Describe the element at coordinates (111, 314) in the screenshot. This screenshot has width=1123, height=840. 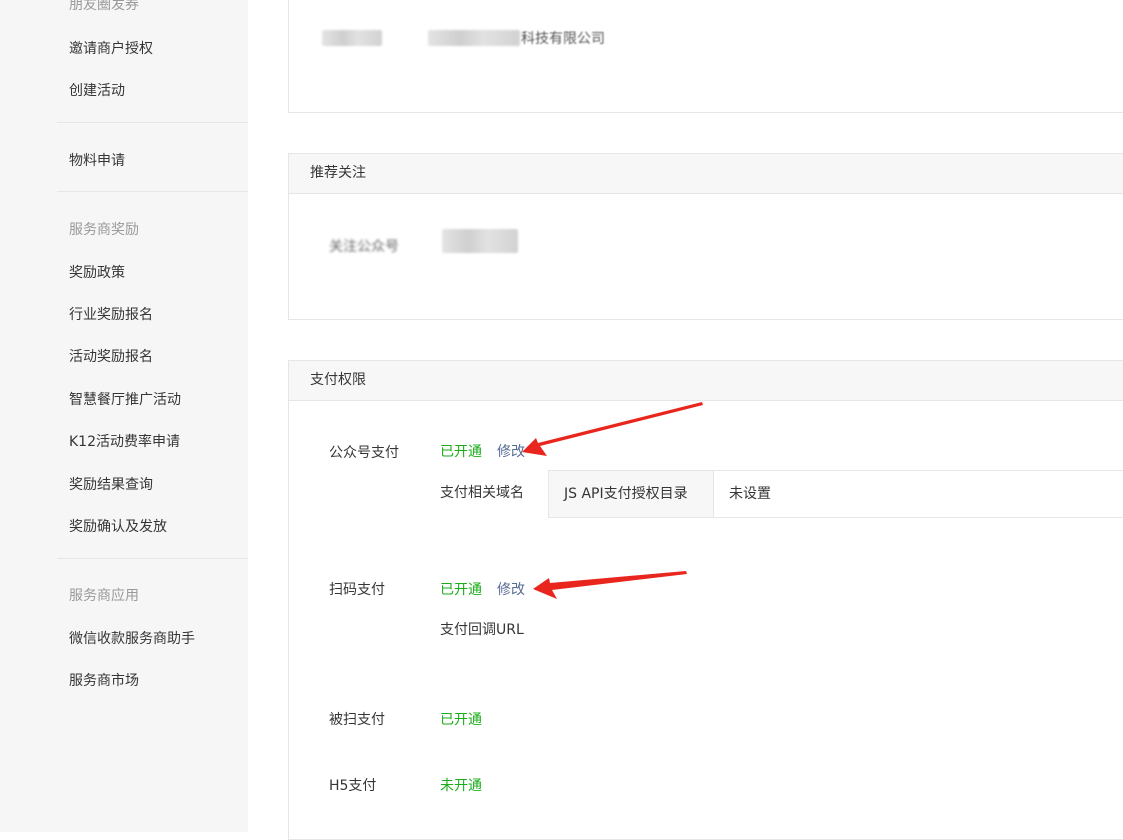
I see `sidebar-item-industry-reward-signup: 行业奖励报名` at that location.